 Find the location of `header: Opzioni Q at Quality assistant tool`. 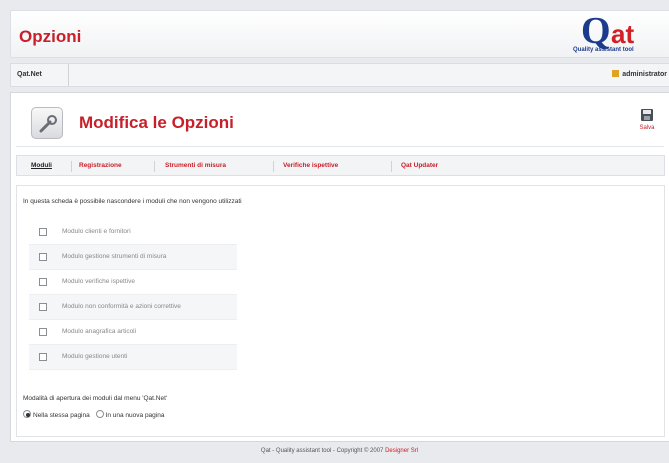

header: Opzioni Q at Quality assistant tool is located at coordinates (339, 34).